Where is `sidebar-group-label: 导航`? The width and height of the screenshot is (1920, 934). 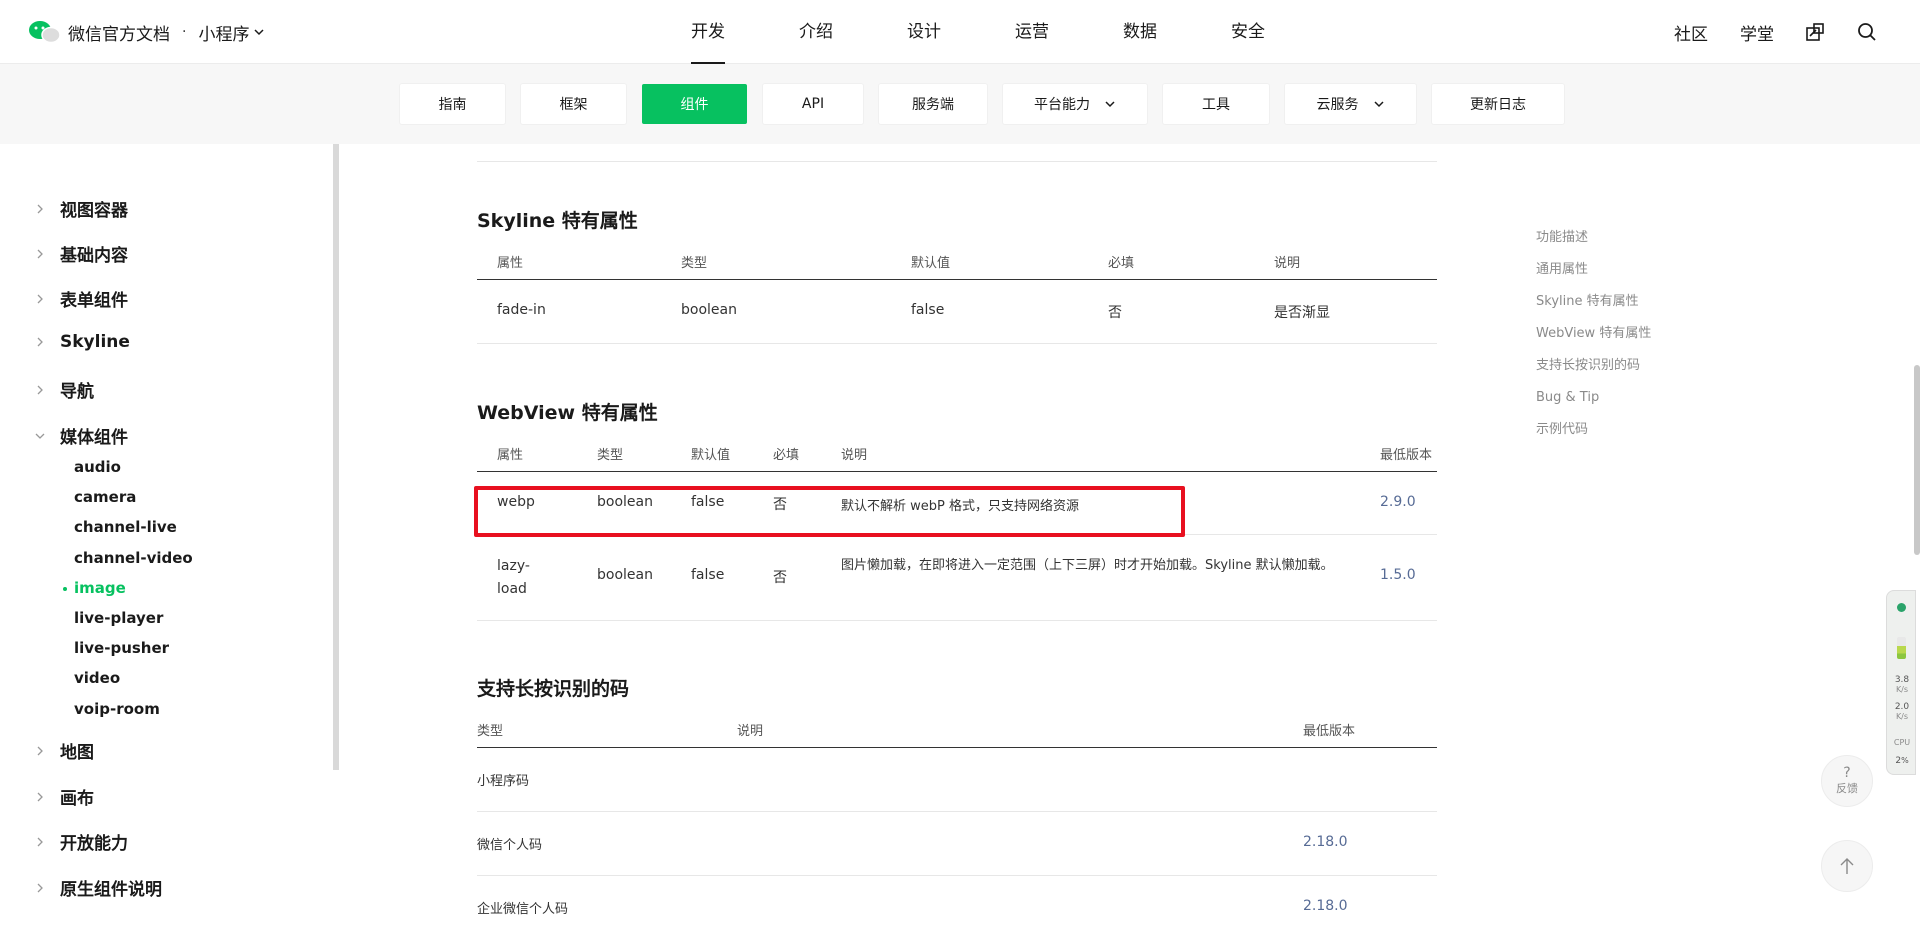 sidebar-group-label: 导航 is located at coordinates (77, 392).